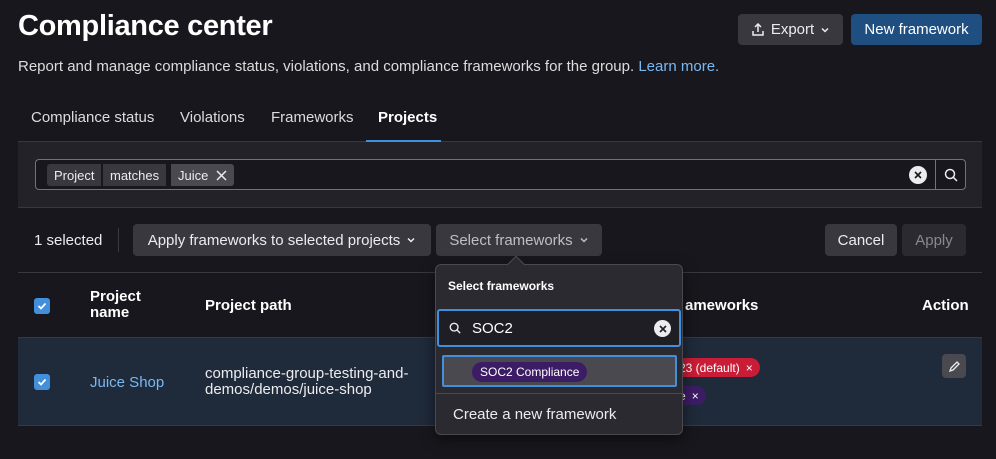  I want to click on tab-compliance-status: Compliance status, so click(93, 120).